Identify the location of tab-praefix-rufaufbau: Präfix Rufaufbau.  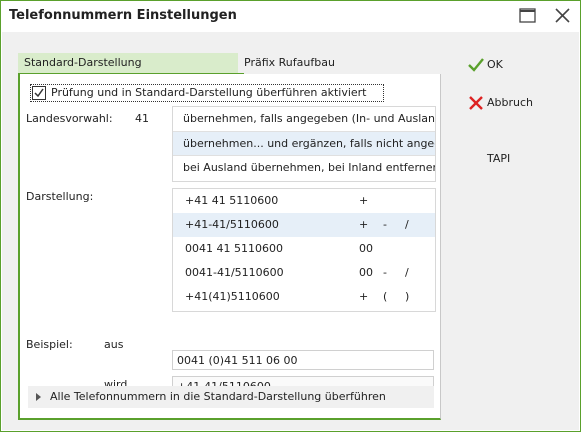
(342, 63).